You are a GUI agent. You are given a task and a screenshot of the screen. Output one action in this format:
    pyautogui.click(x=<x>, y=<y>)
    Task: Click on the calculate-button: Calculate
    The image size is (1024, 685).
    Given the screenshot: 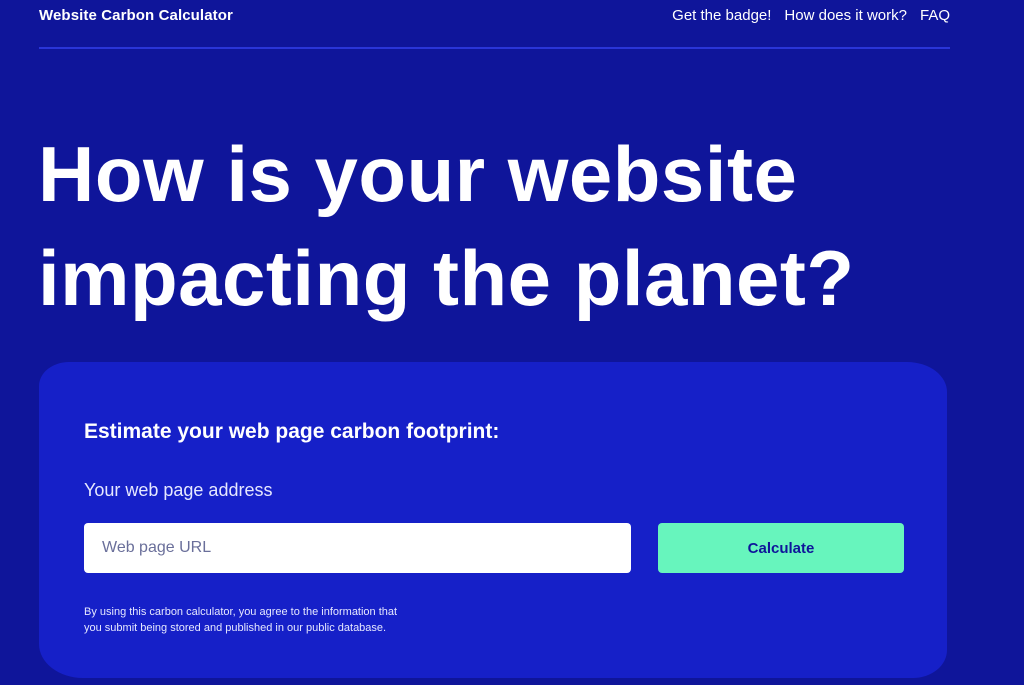 What is the action you would take?
    pyautogui.click(x=781, y=548)
    